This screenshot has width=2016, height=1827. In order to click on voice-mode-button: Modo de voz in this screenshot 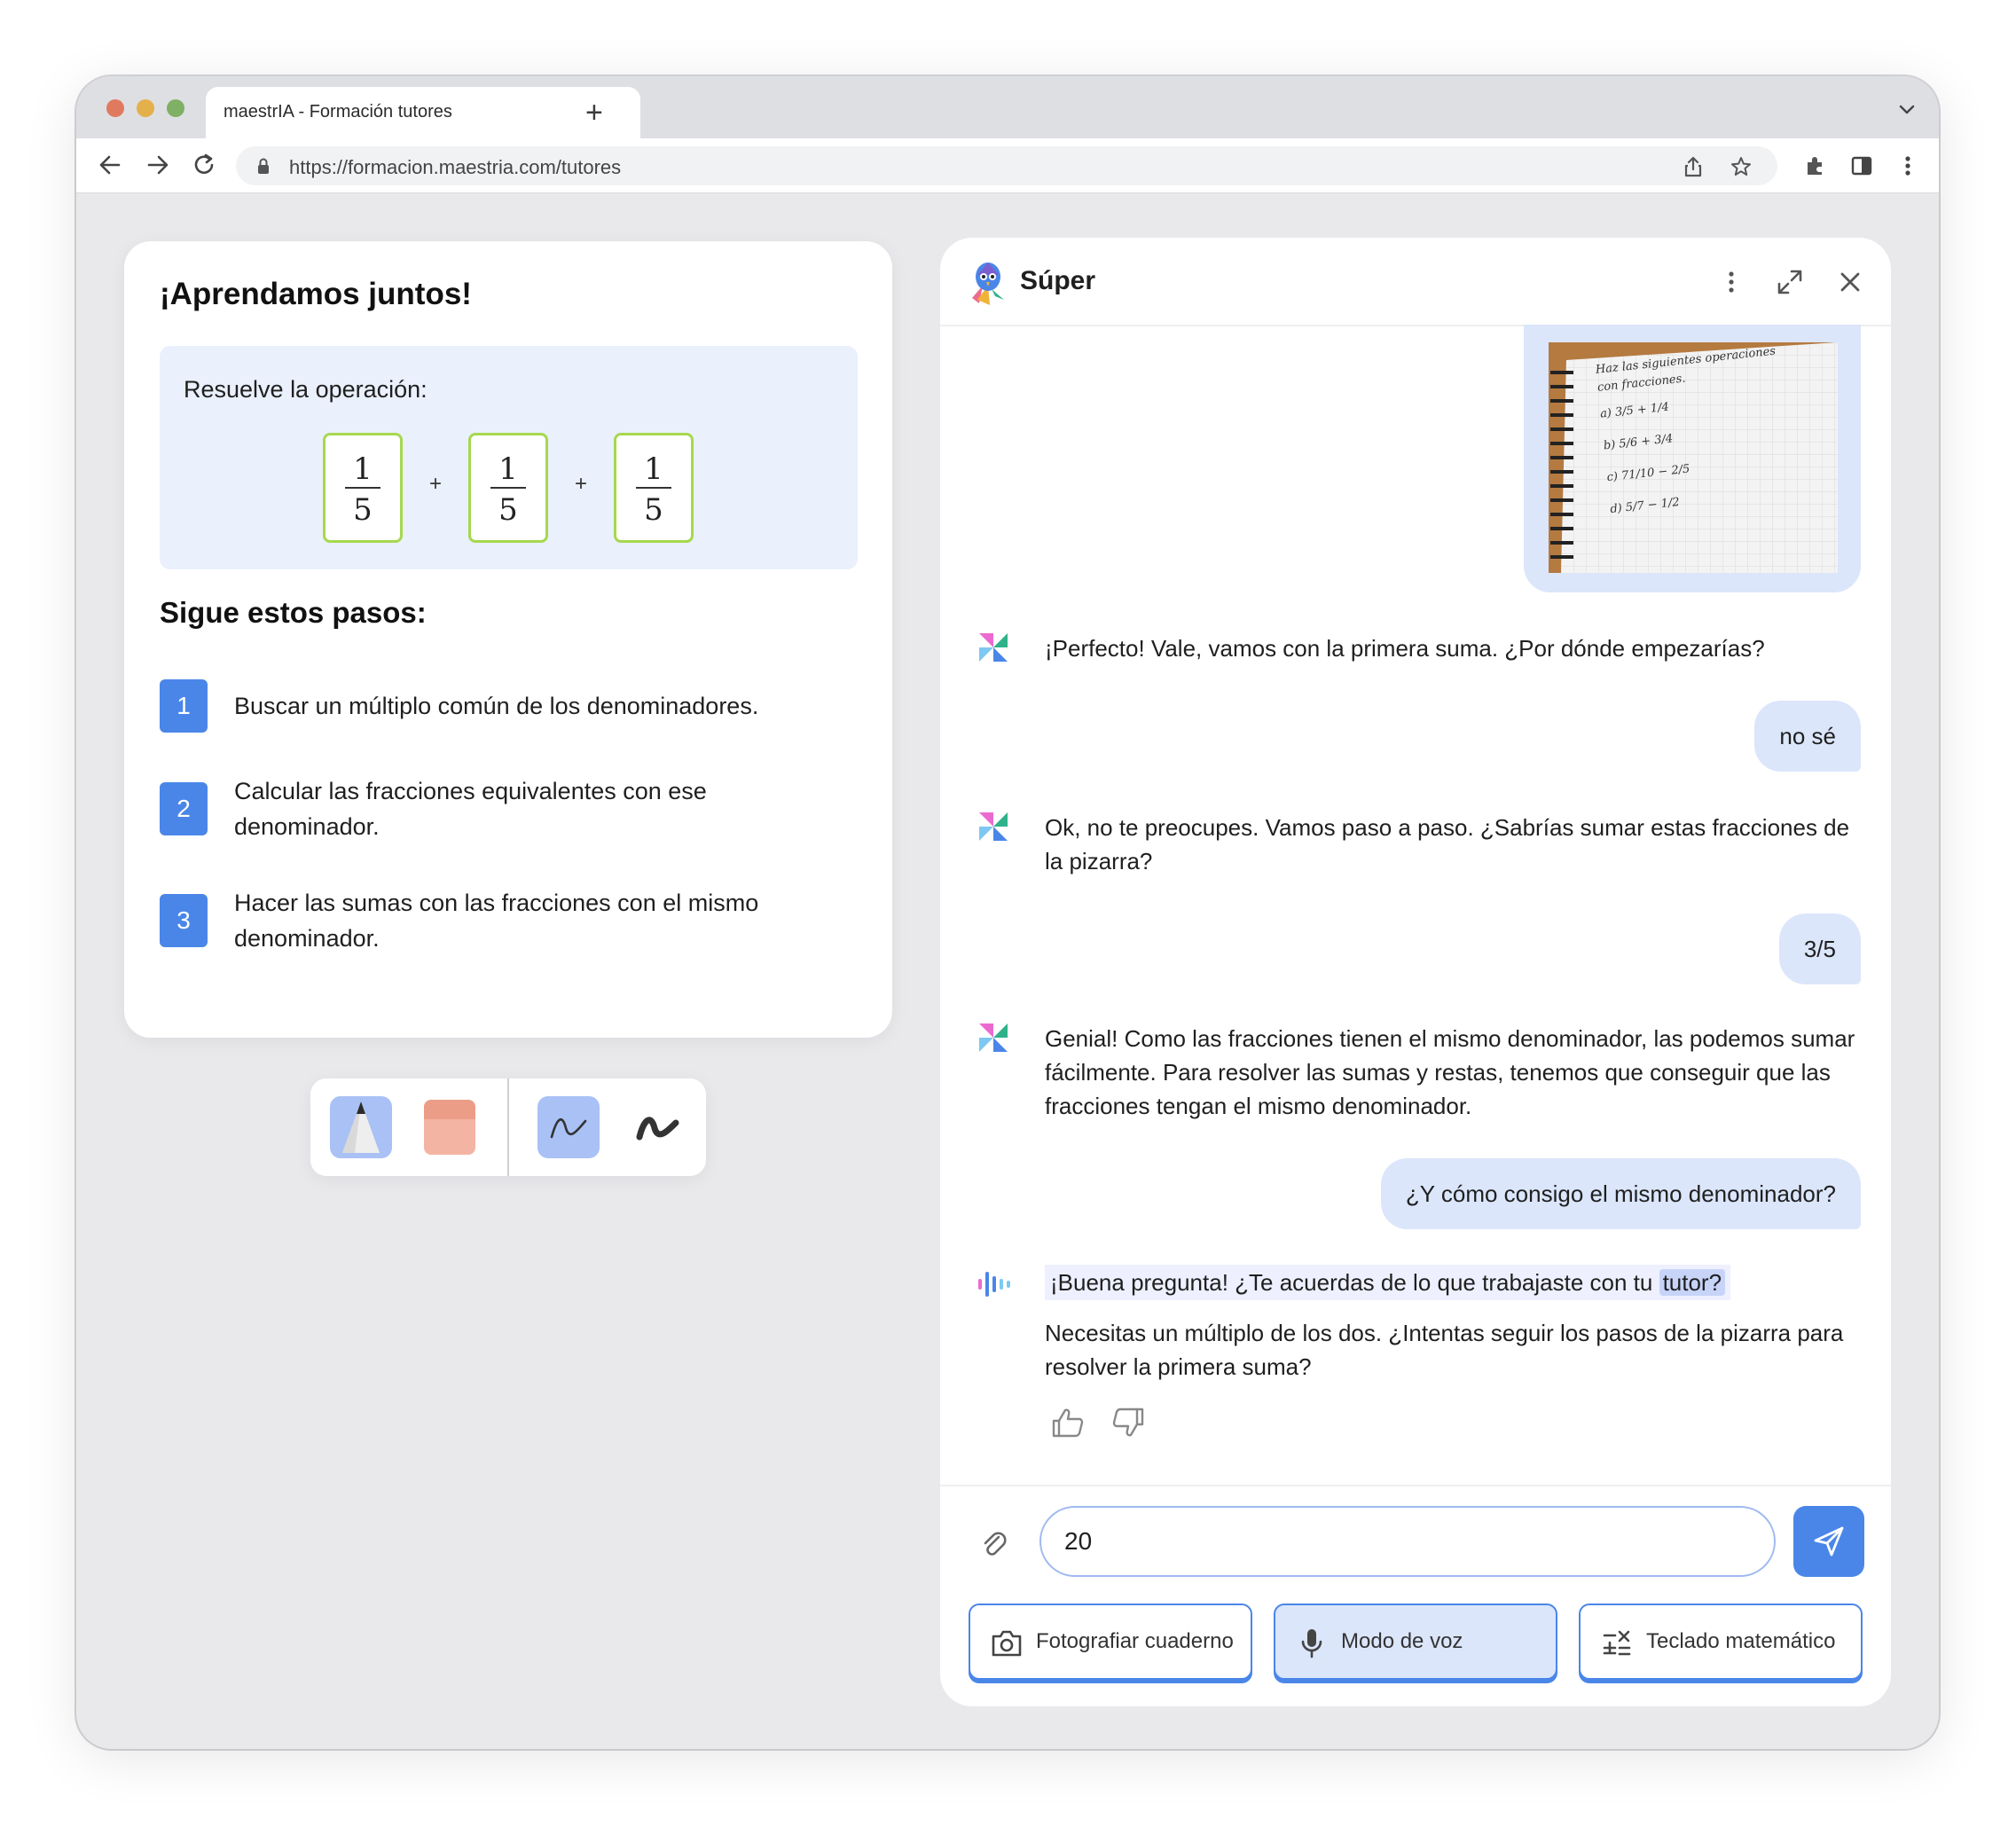, I will do `click(1416, 1642)`.